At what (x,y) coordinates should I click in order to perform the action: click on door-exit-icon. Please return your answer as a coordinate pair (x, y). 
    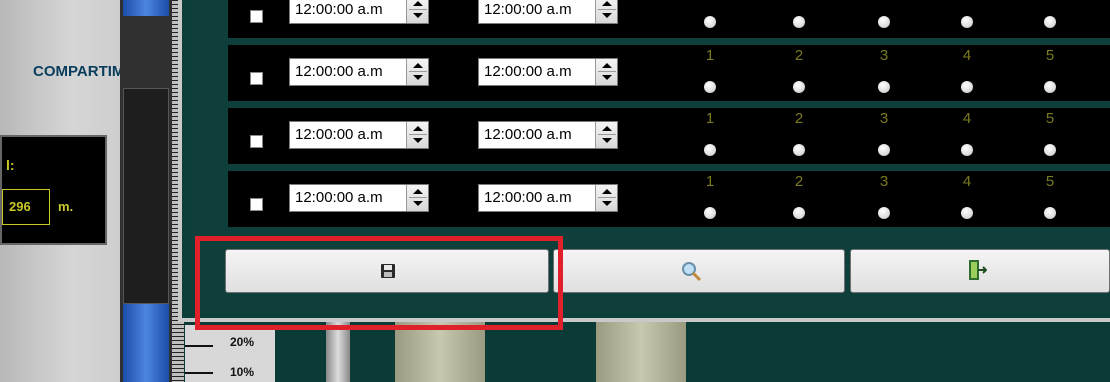
    Looking at the image, I should click on (978, 270).